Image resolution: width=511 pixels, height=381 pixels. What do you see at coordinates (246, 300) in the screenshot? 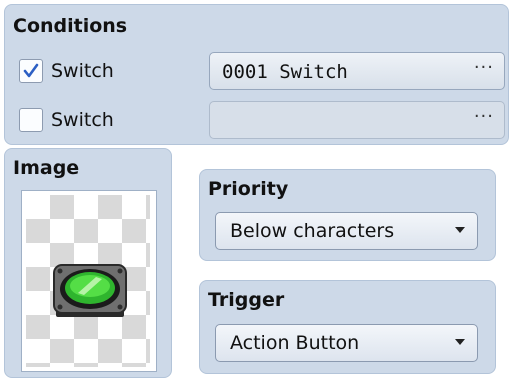
I see `trigger-title: Trigger` at bounding box center [246, 300].